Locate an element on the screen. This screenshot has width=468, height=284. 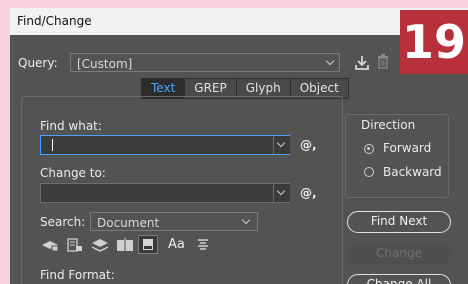
step-number-badge: 19 is located at coordinates (434, 42).